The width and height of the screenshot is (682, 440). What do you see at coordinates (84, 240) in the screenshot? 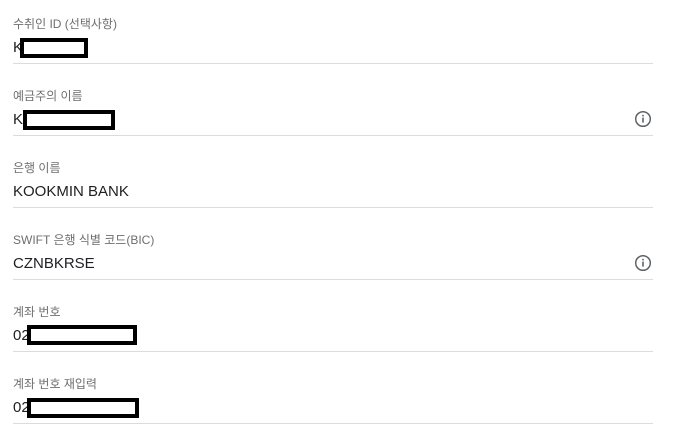
I see `swift-bic-label: SWIFT 은행 식별 코드(BIC)` at bounding box center [84, 240].